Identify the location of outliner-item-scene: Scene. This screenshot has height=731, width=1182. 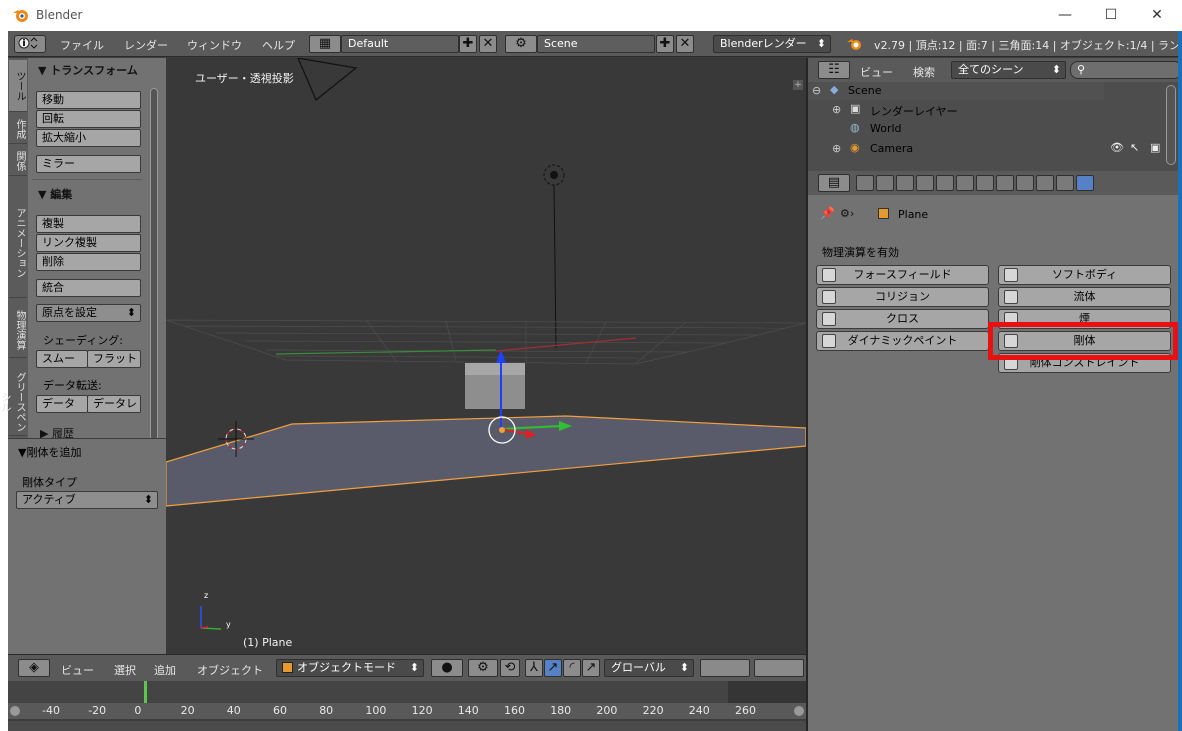
(865, 90).